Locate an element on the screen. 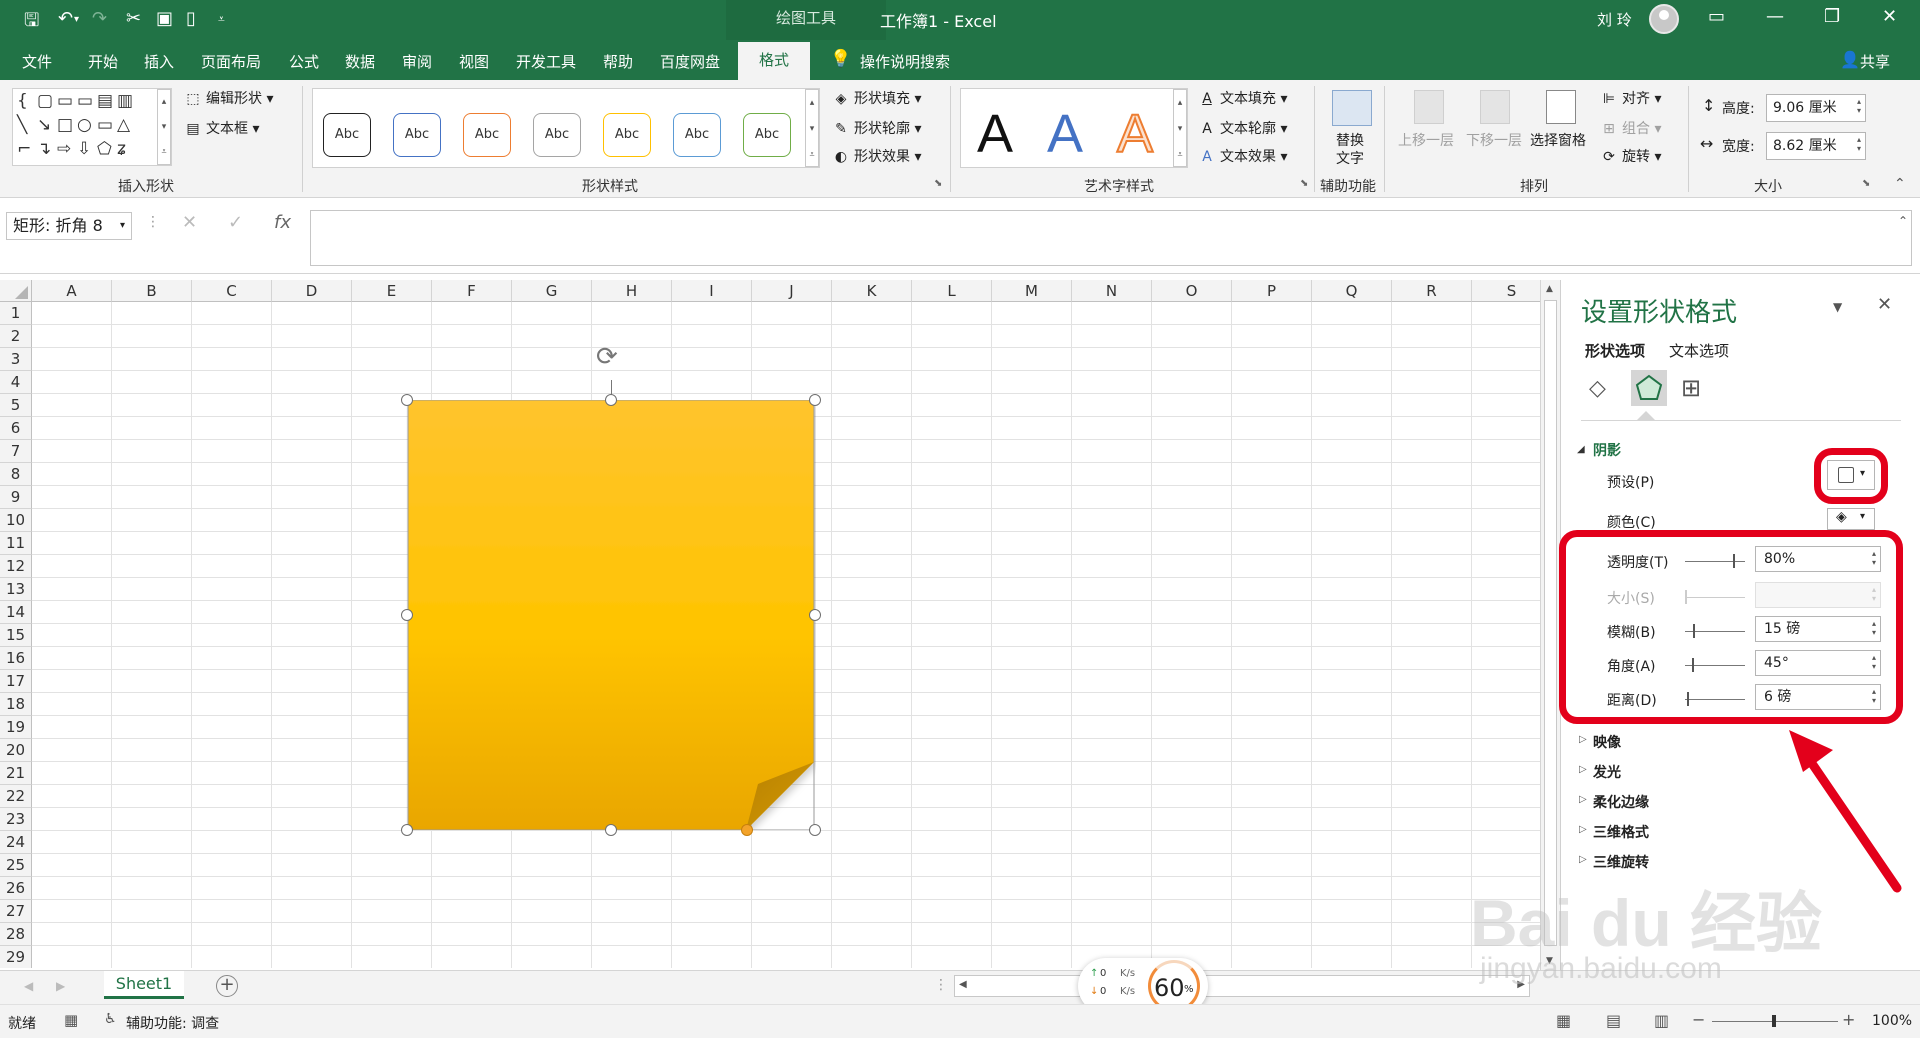 The image size is (1920, 1038). row-header: 20 is located at coordinates (16, 750).